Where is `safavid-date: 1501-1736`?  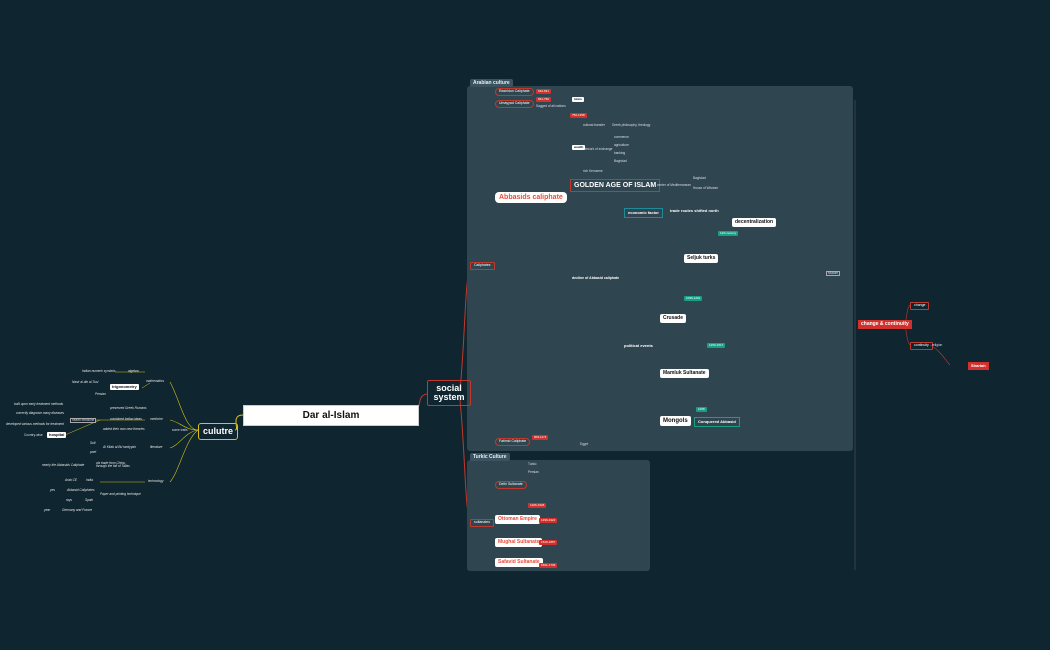 safavid-date: 1501-1736 is located at coordinates (548, 565).